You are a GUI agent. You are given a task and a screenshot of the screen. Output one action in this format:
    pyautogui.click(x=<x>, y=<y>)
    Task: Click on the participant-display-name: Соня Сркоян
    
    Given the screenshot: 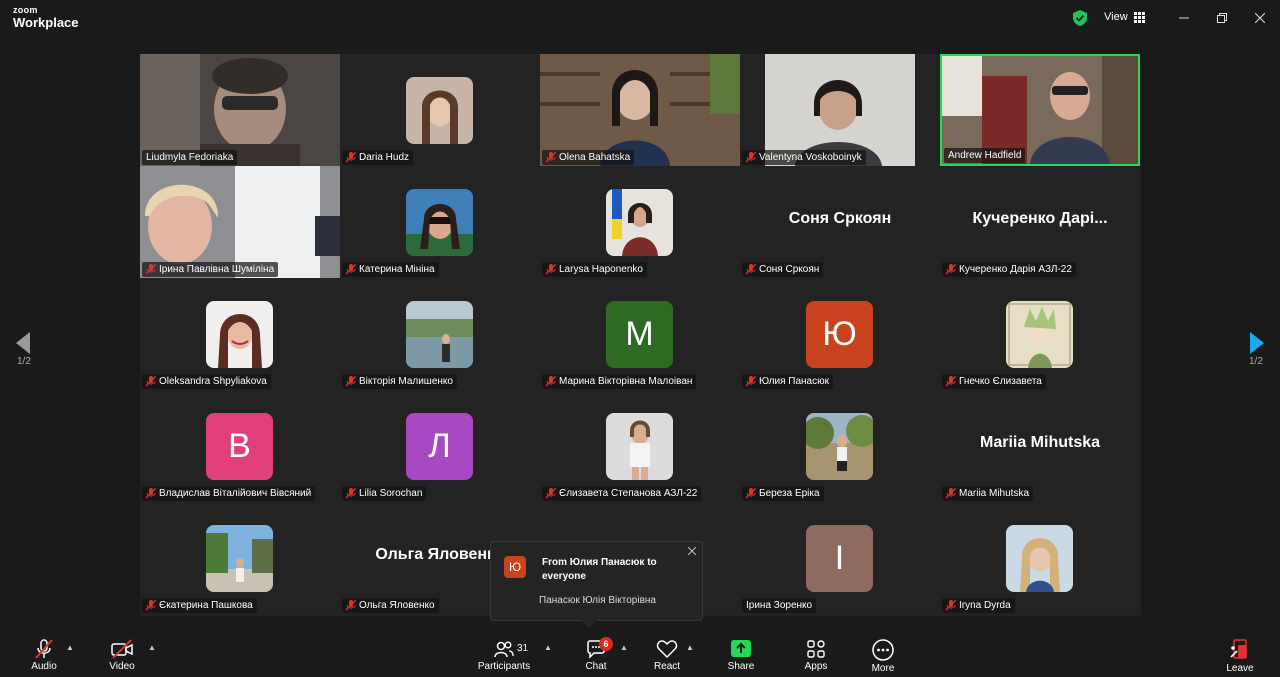 What is the action you would take?
    pyautogui.click(x=840, y=218)
    